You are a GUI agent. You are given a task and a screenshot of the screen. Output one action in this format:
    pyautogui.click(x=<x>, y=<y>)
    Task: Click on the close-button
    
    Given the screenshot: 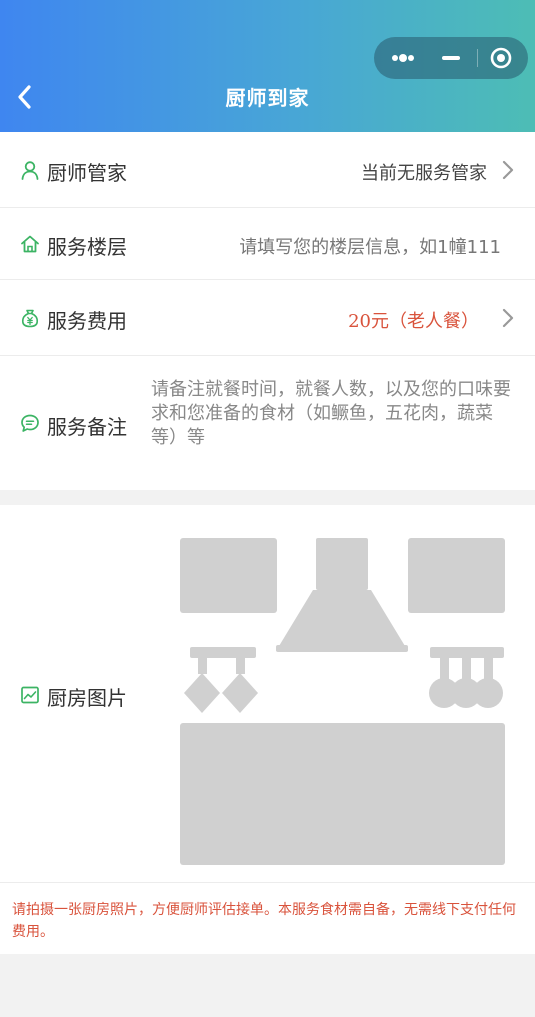 What is the action you would take?
    pyautogui.click(x=502, y=58)
    